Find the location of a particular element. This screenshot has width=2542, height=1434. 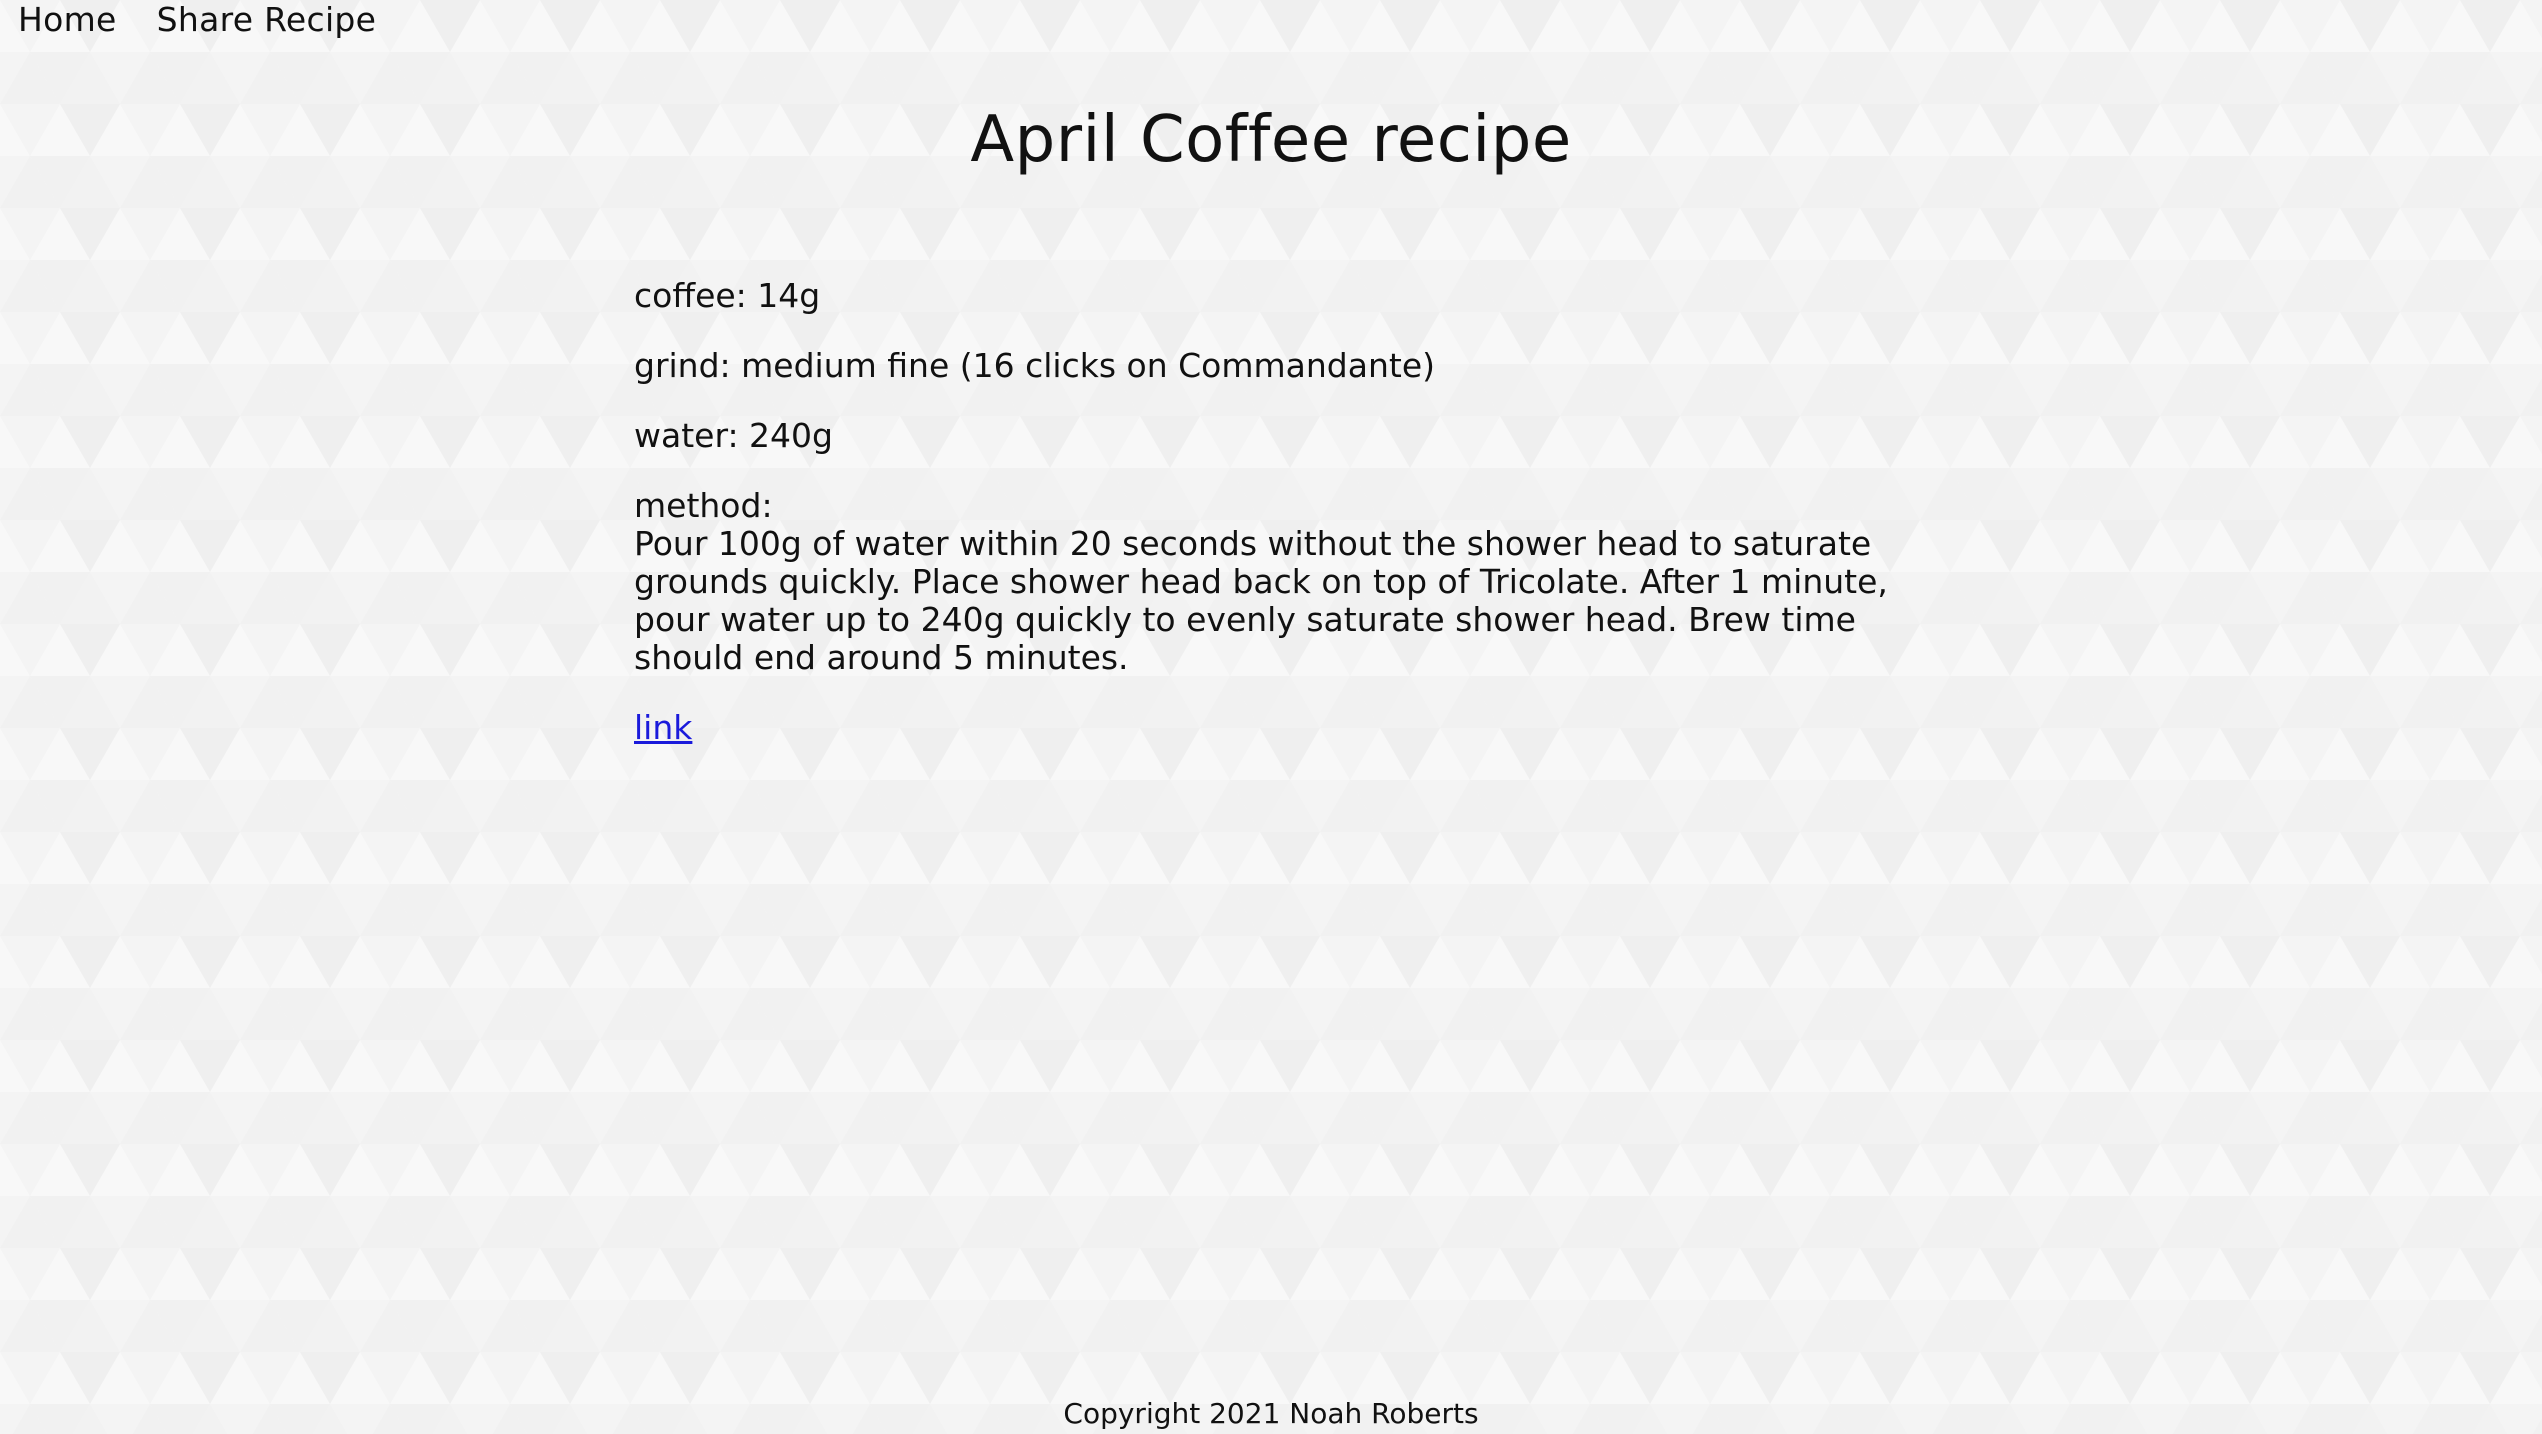

recipe-source-link: link is located at coordinates (663, 727).